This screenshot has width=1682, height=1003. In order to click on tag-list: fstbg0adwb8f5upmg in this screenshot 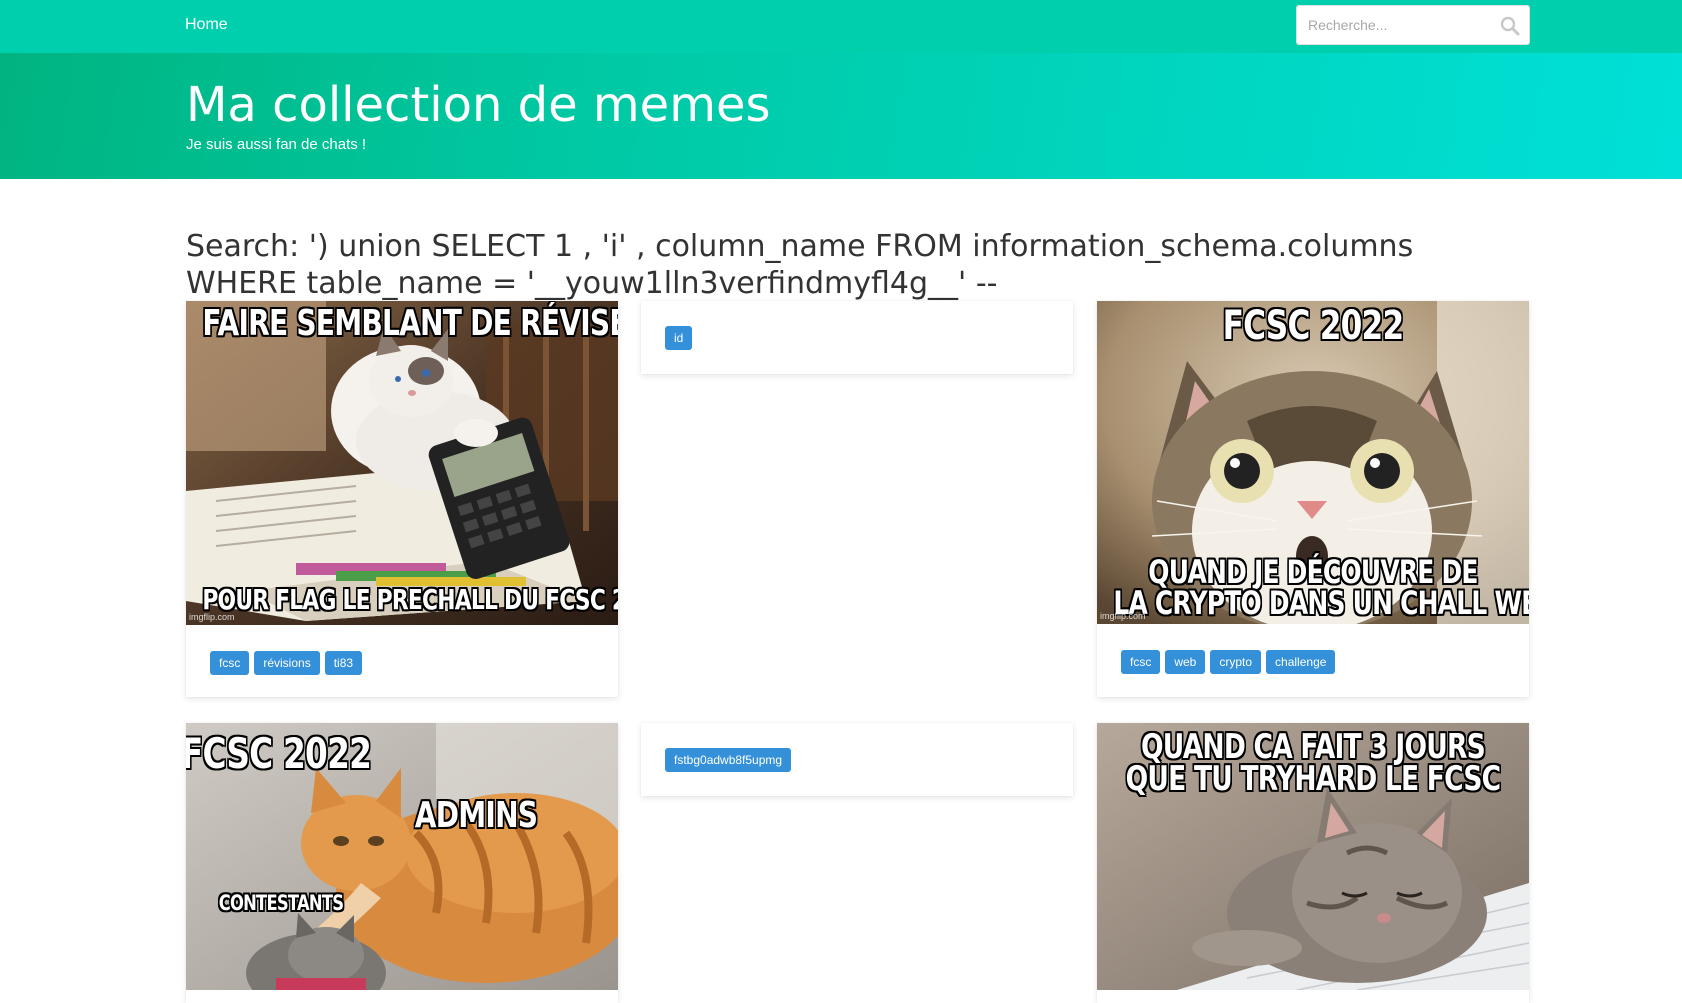, I will do `click(728, 760)`.